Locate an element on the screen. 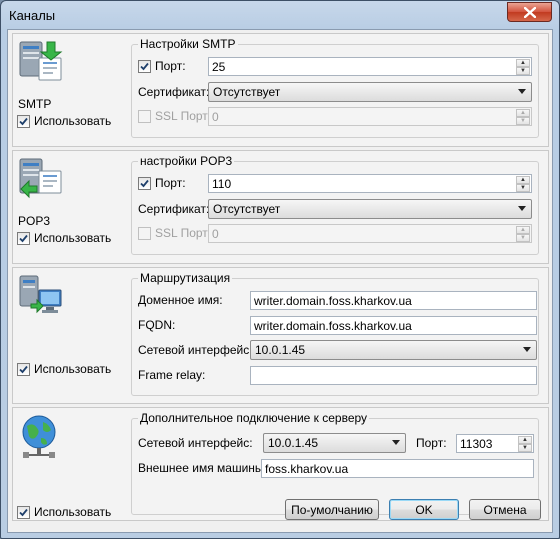 Image resolution: width=560 pixels, height=539 pixels. pop3-use-label: Использовать is located at coordinates (73, 238).